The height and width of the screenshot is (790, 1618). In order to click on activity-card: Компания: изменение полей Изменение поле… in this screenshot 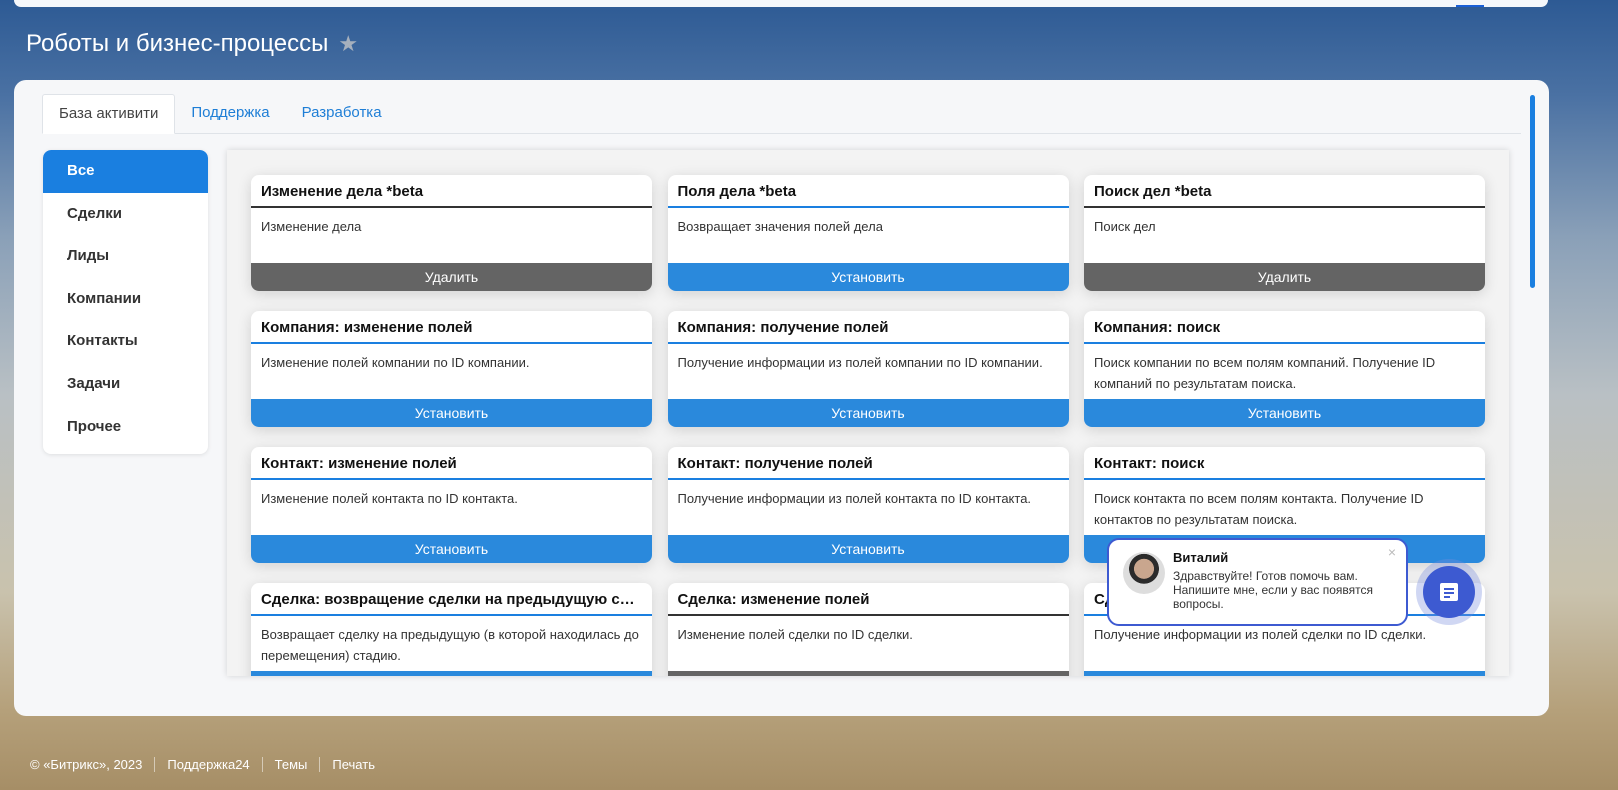, I will do `click(451, 369)`.